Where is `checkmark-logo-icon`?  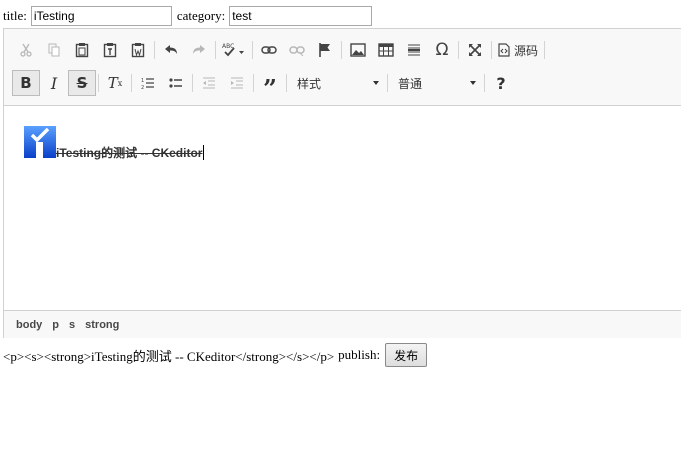
checkmark-logo-icon is located at coordinates (40, 142).